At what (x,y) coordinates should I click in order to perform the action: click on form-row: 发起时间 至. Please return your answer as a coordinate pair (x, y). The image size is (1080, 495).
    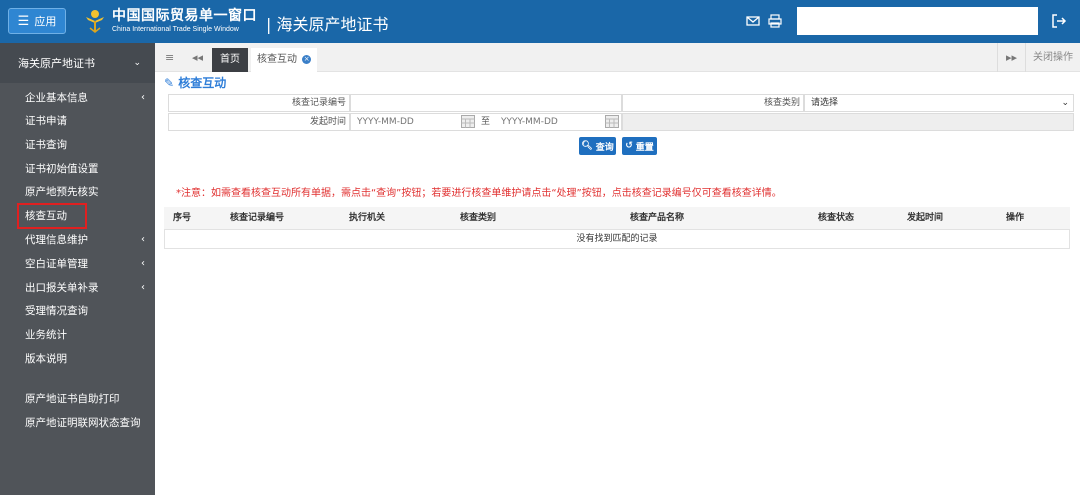
    Looking at the image, I should click on (621, 122).